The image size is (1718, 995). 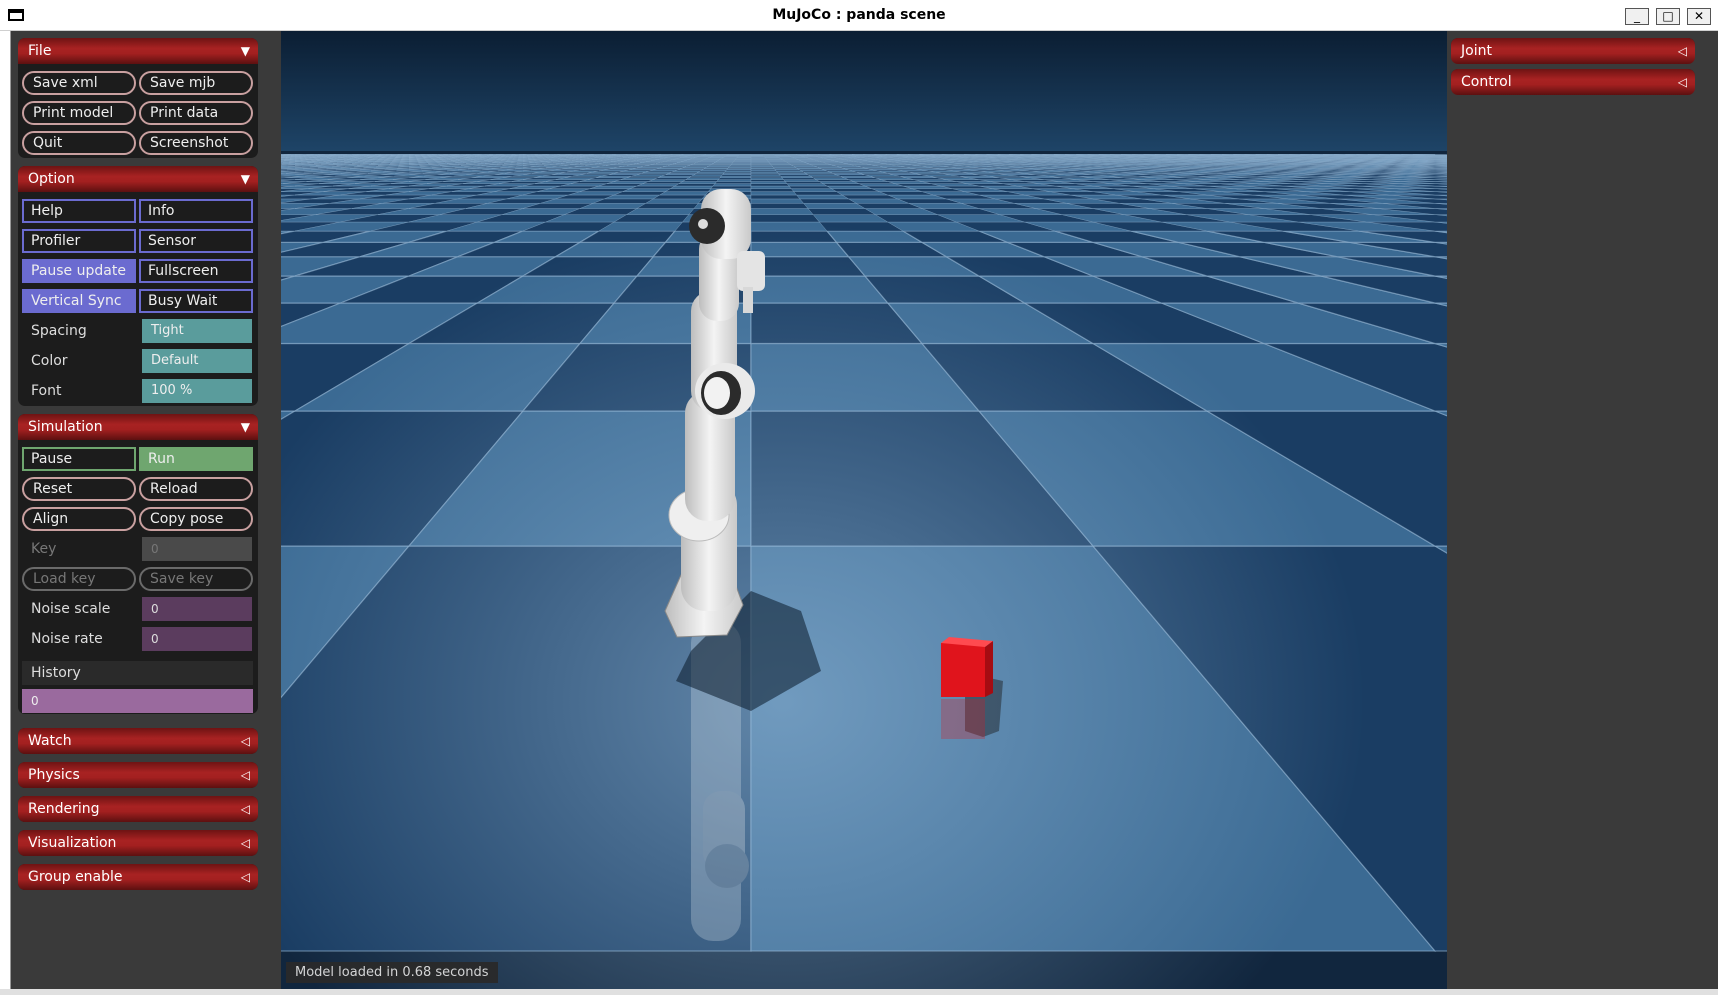 I want to click on quit-button: Quit, so click(x=79, y=143).